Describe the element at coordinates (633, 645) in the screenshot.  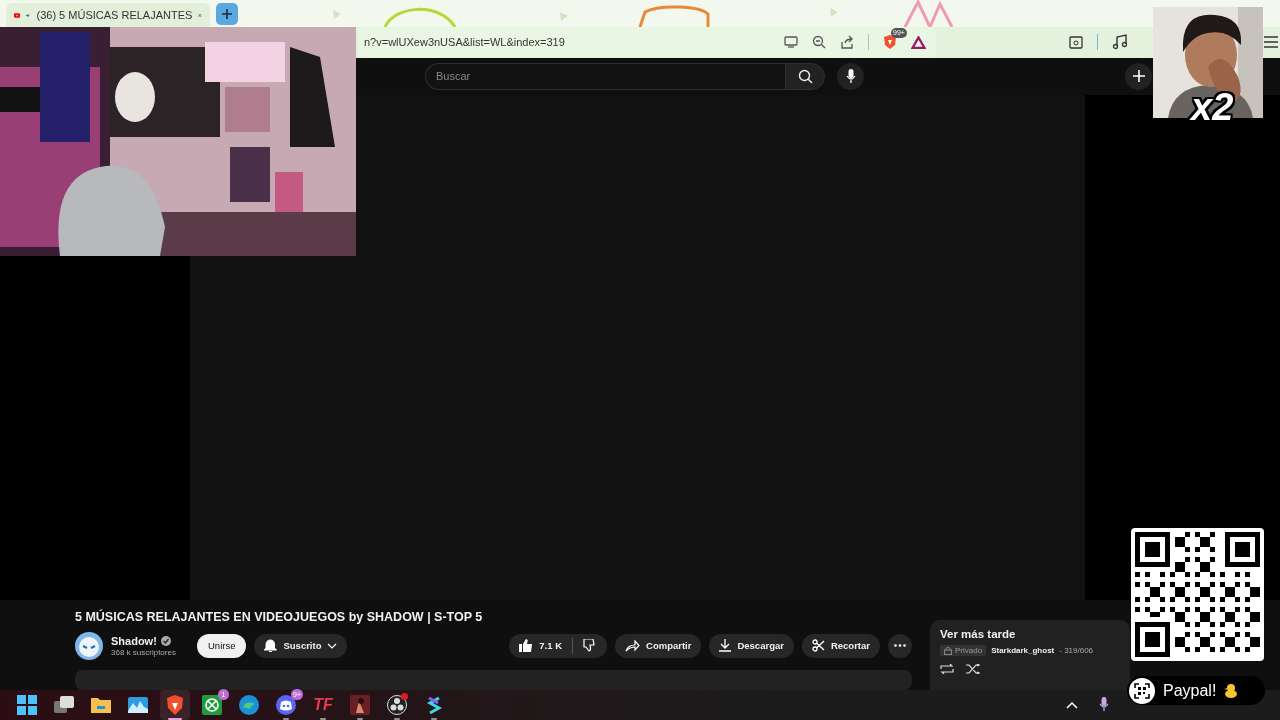
I see `share-arrow-icon` at that location.